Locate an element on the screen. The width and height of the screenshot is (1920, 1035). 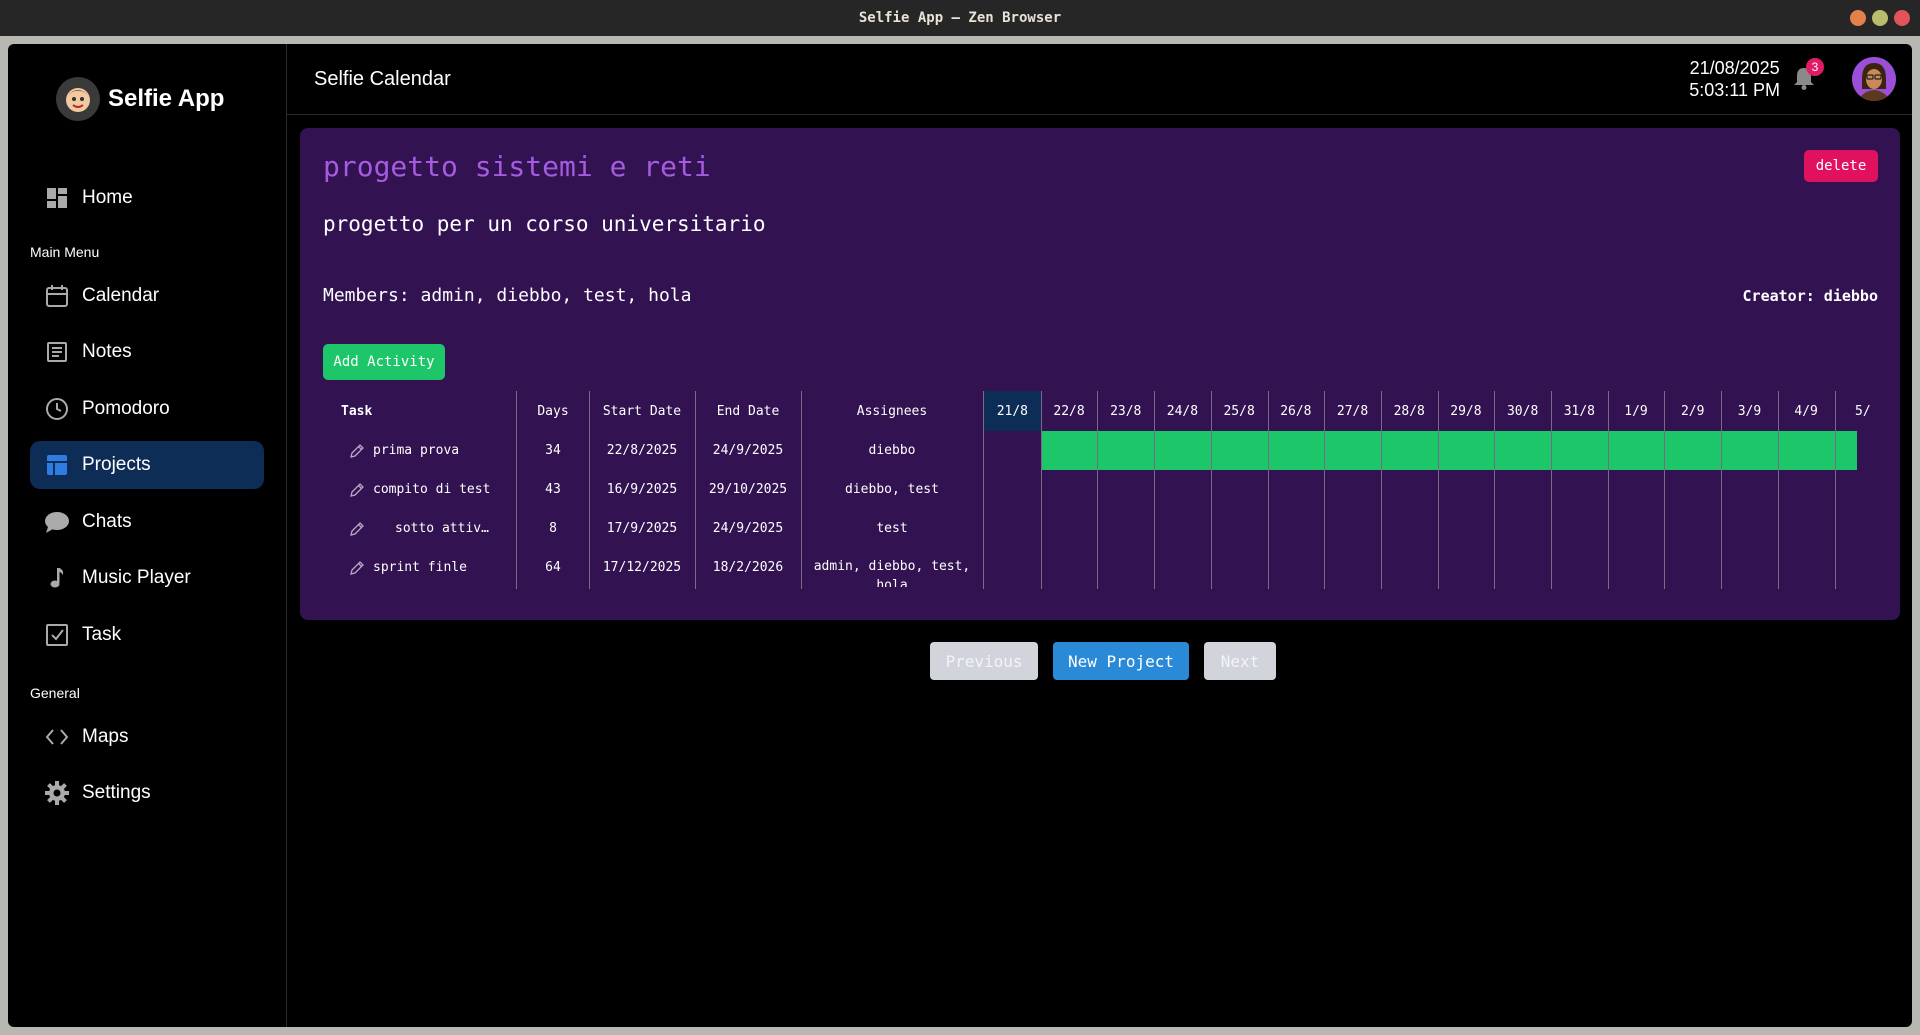
sidebar-item-label: Task is located at coordinates (102, 634).